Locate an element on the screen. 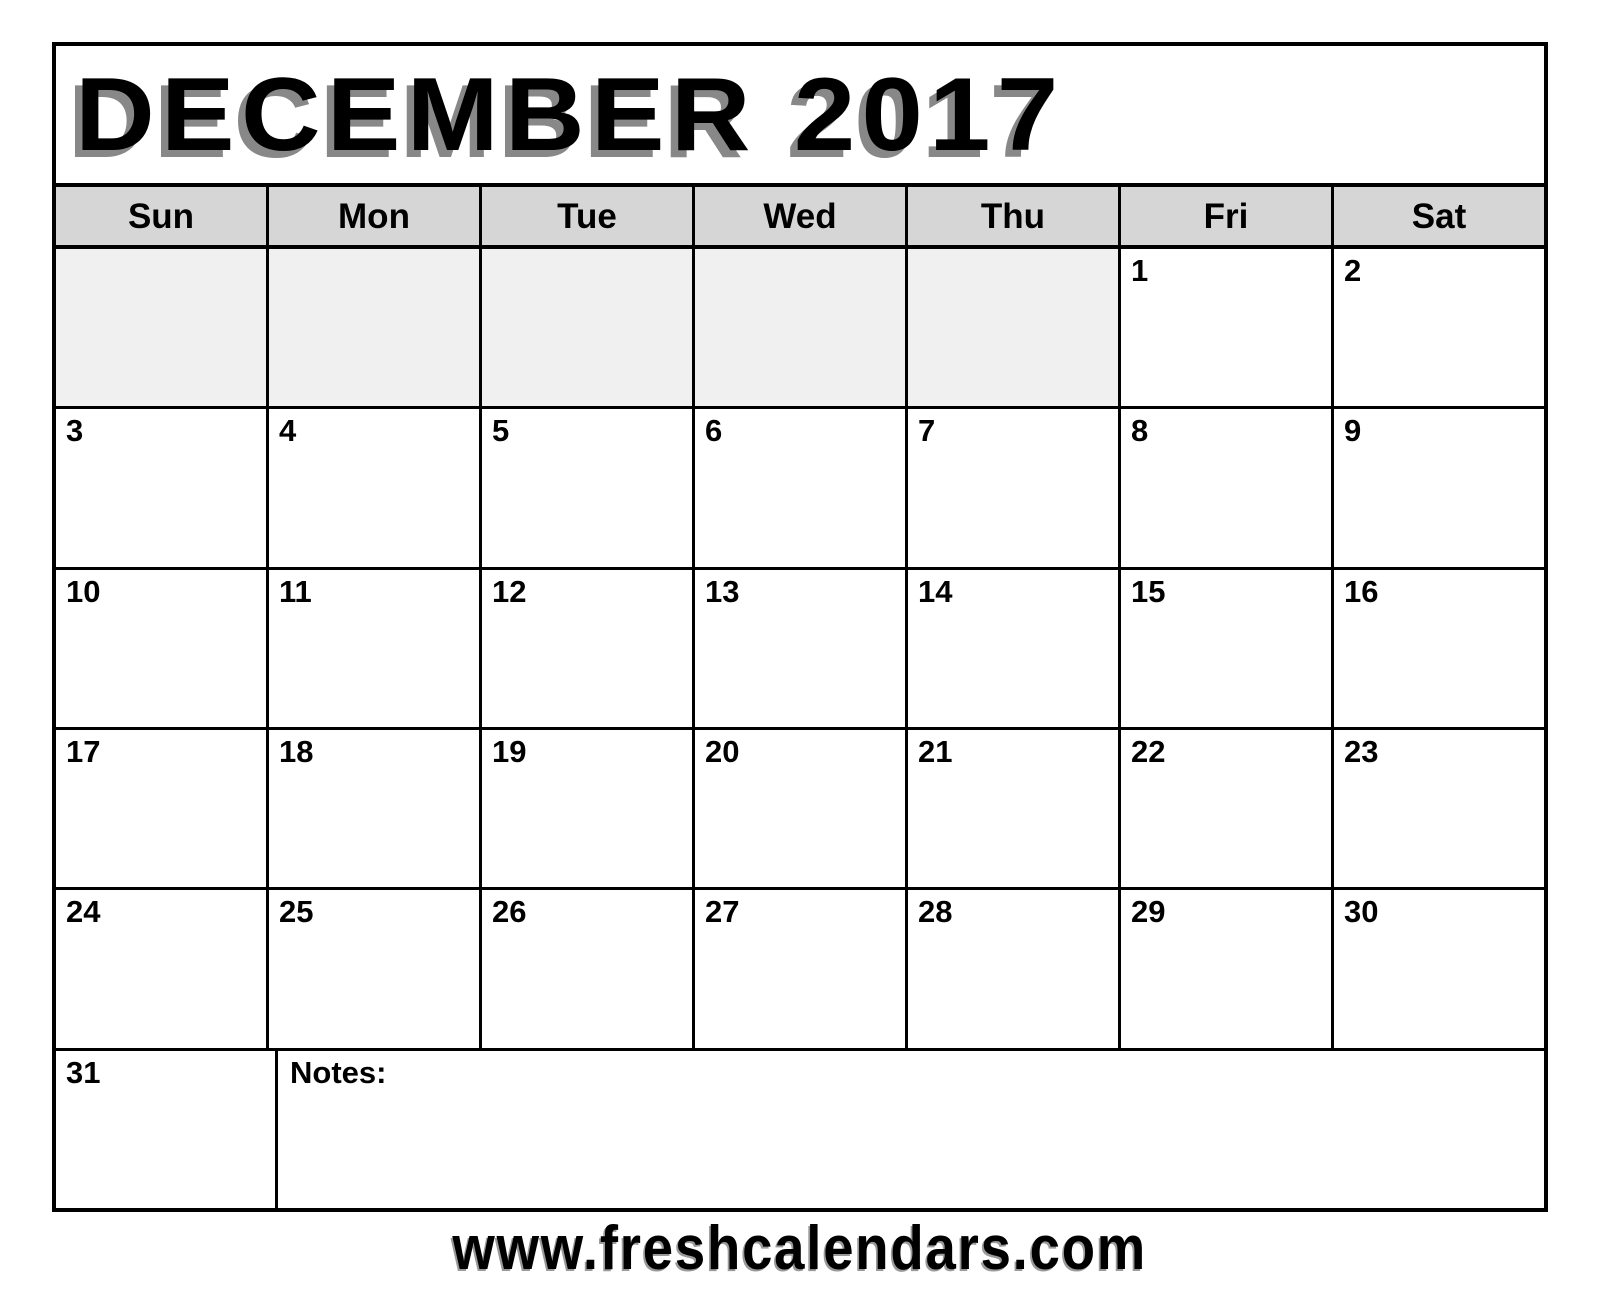 Image resolution: width=1600 pixels, height=1304 pixels. weekday-label: Tue is located at coordinates (587, 216).